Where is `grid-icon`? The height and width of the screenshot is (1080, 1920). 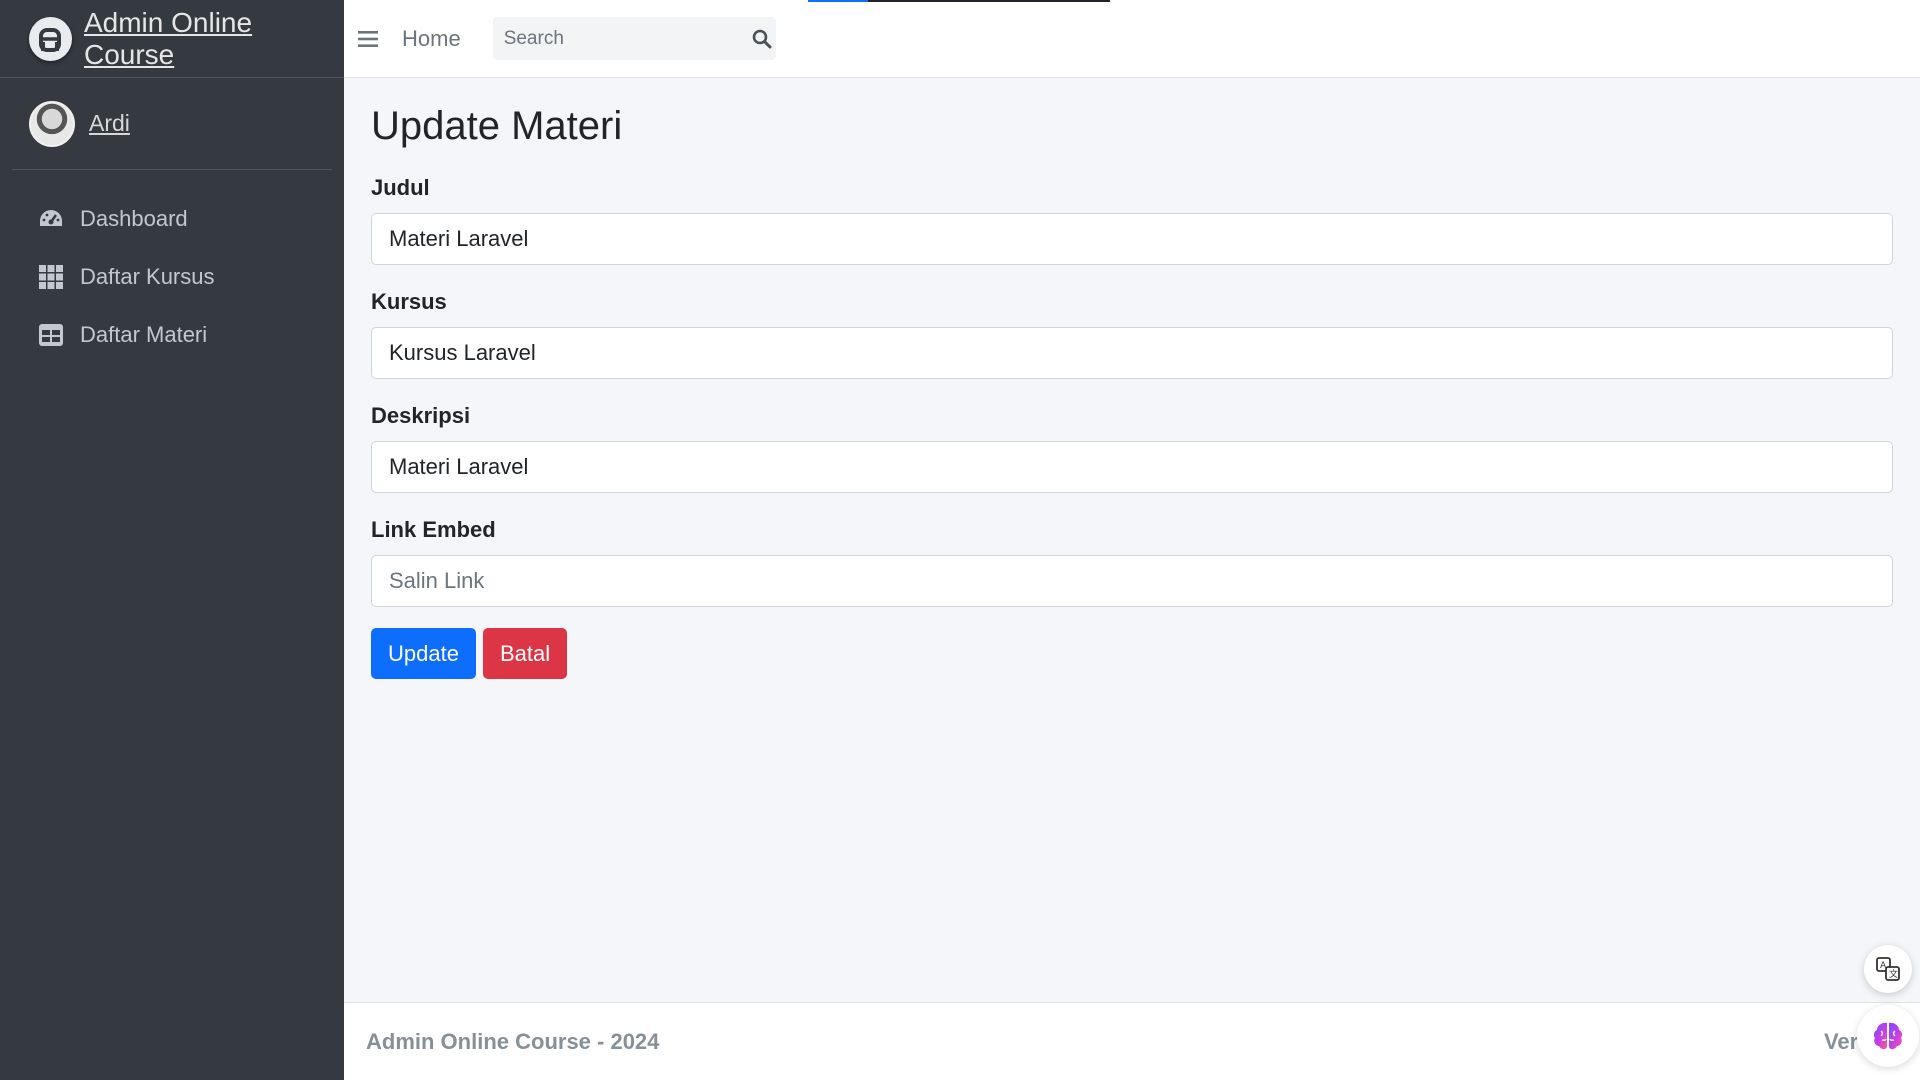
grid-icon is located at coordinates (51, 277).